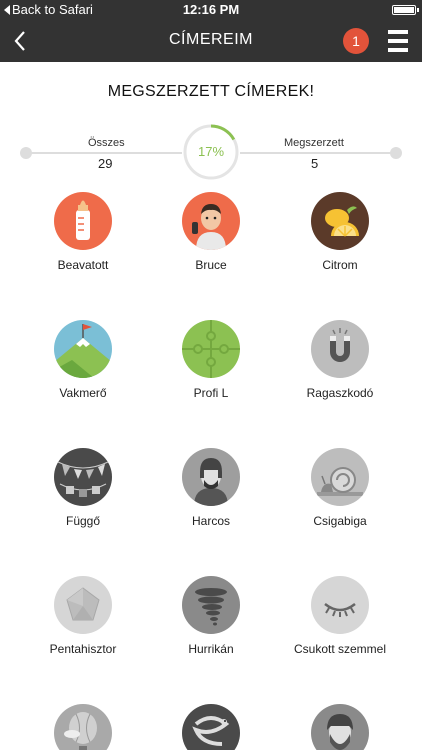 This screenshot has height=750, width=422. I want to click on badge-name: Profi L, so click(211, 393).